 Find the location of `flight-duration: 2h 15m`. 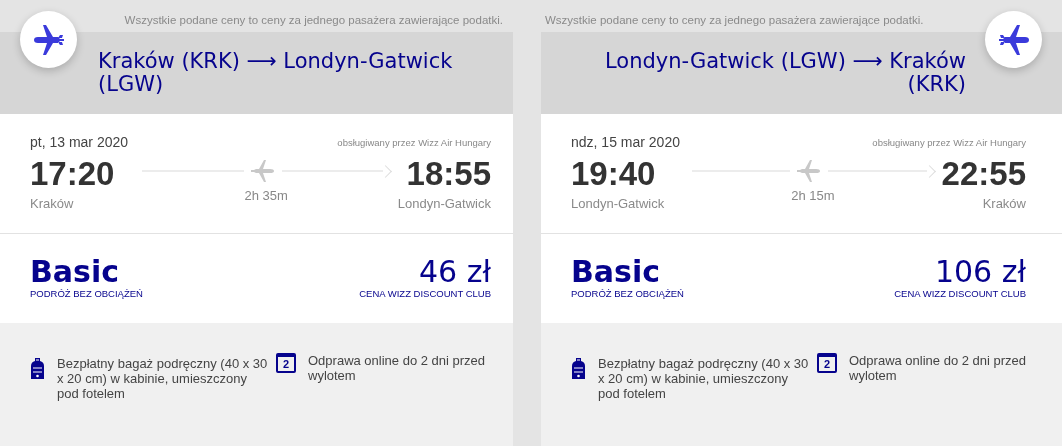

flight-duration: 2h 15m is located at coordinates (813, 195).